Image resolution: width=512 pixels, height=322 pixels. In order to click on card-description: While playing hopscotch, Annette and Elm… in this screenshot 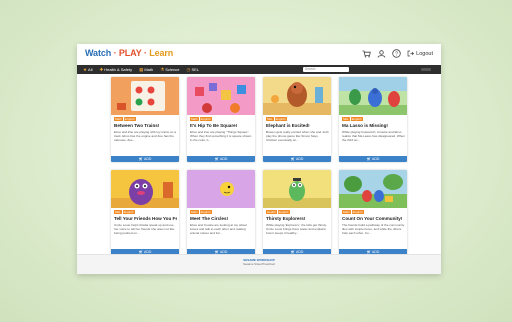, I will do `click(373, 136)`.